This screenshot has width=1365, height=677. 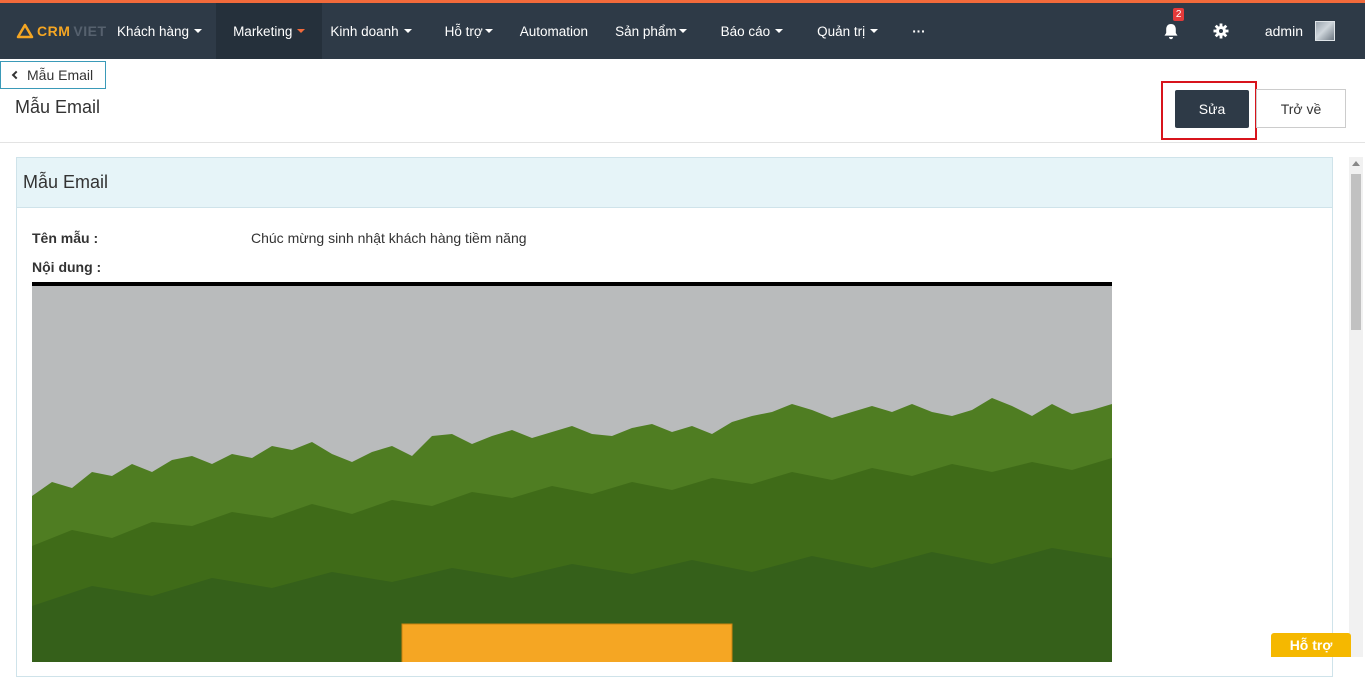 I want to click on navbar-right: 2 admin, so click(x=1258, y=31).